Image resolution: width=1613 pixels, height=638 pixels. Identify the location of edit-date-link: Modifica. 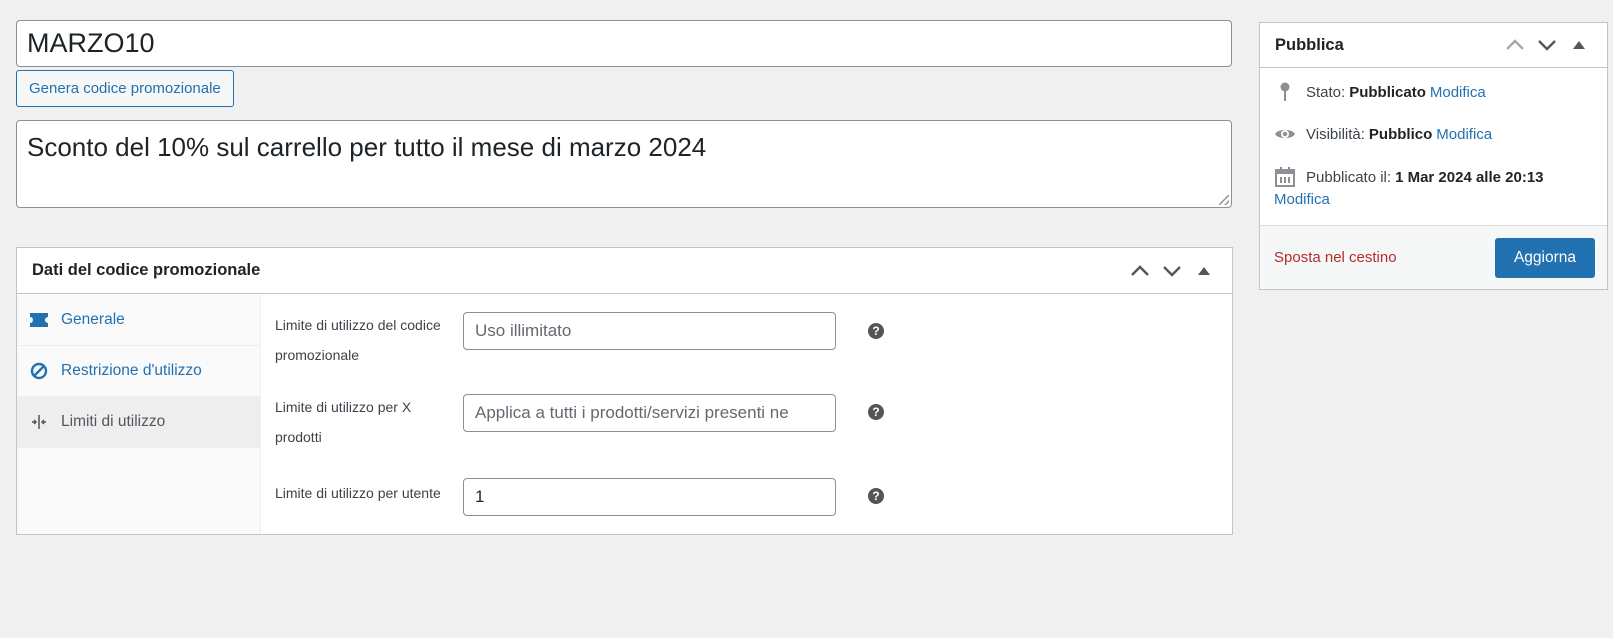
(1302, 199).